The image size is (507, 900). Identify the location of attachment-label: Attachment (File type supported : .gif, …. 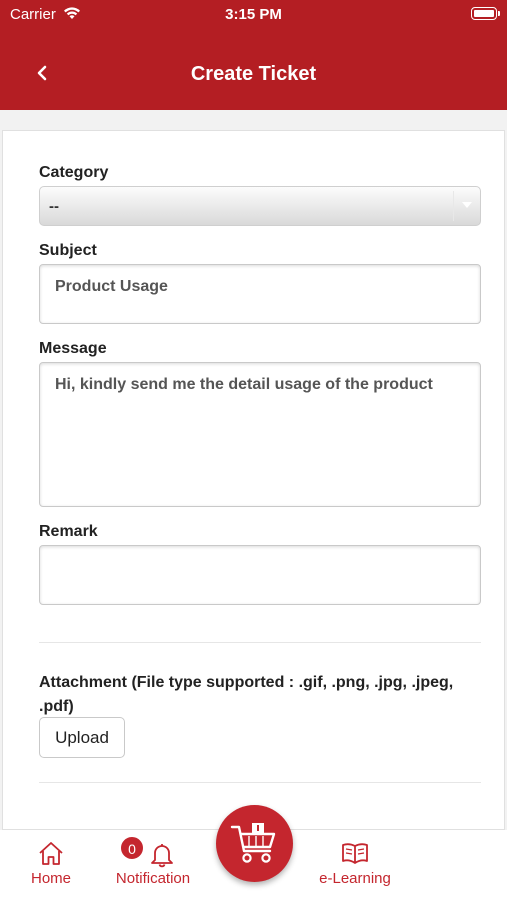
(246, 694).